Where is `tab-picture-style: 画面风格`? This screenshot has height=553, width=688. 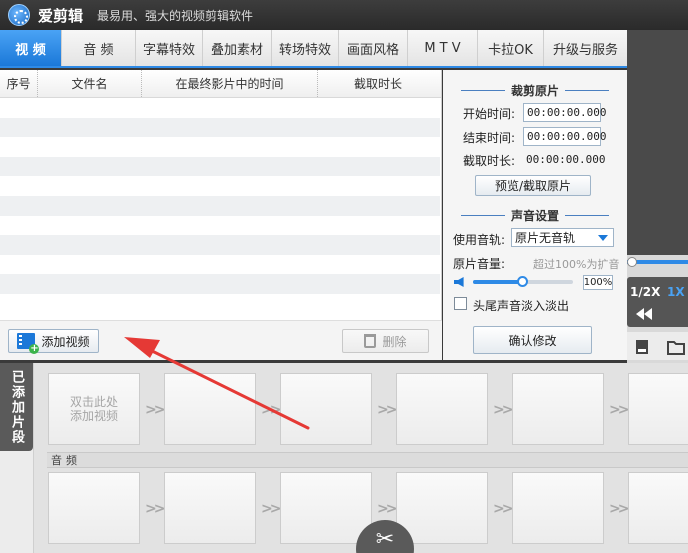
tab-picture-style: 画面风格 is located at coordinates (373, 48).